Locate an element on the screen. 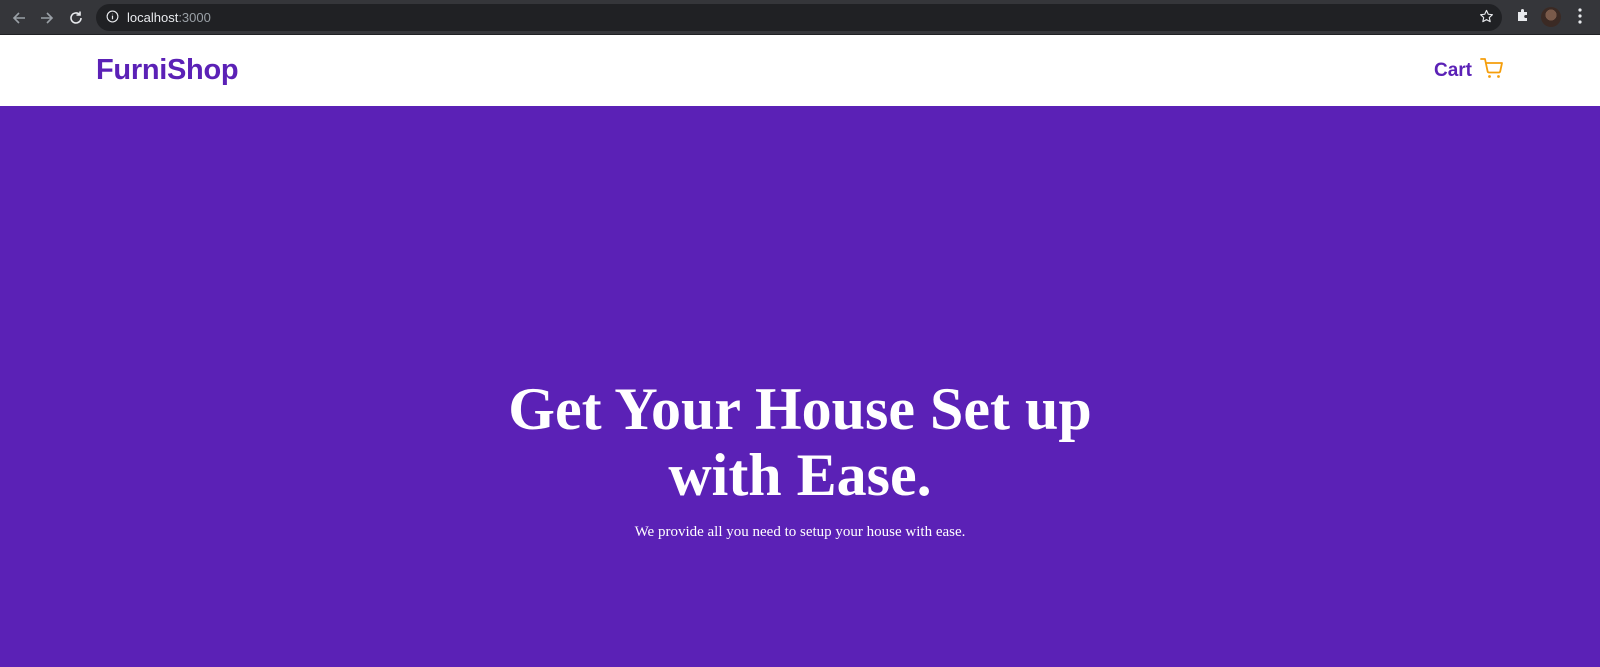  hero-title-line-1: Get Your House Set up is located at coordinates (800, 409).